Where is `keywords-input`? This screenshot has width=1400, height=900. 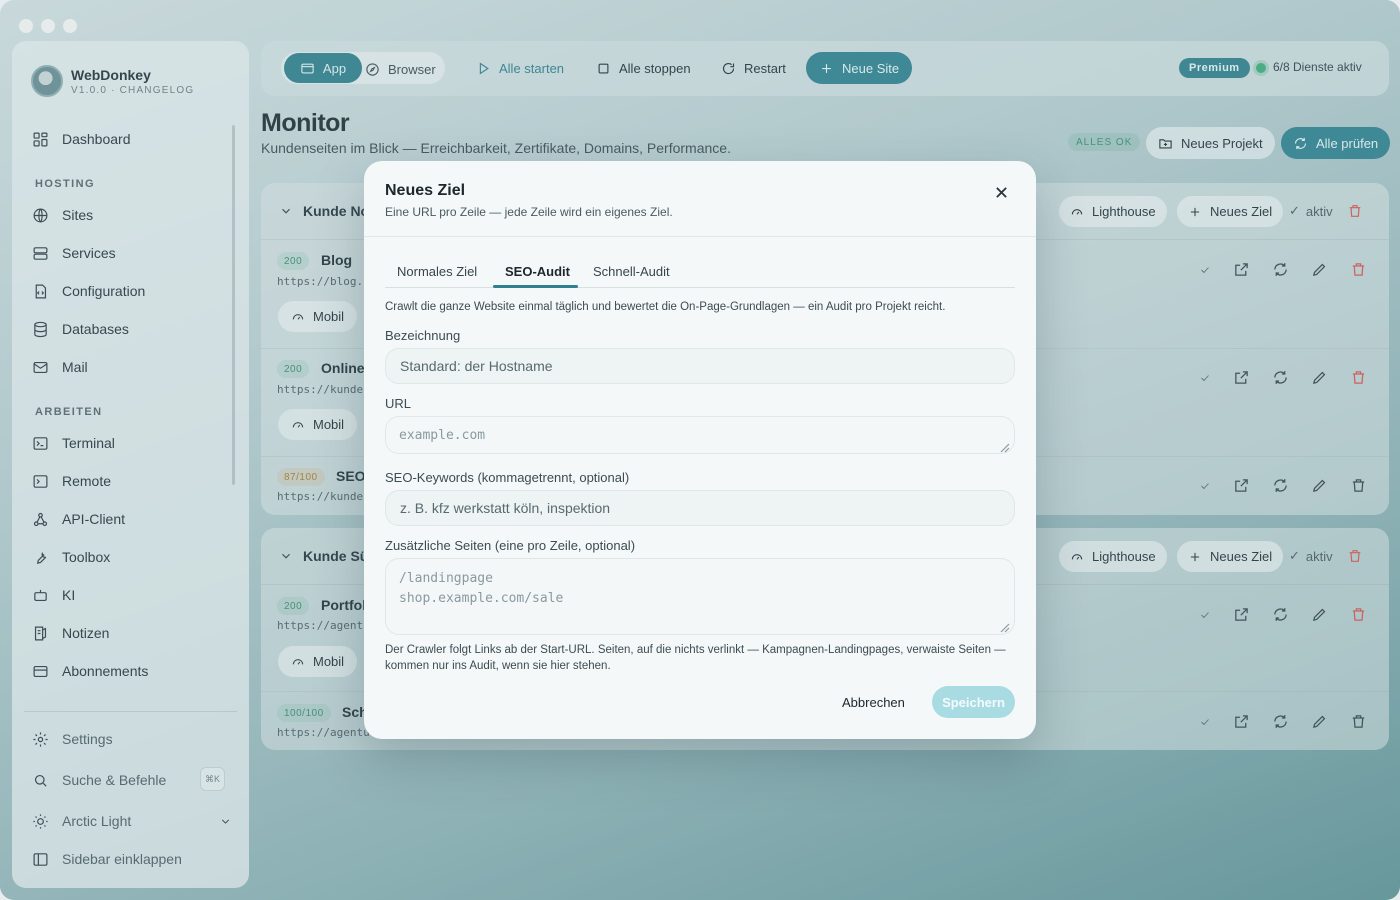
keywords-input is located at coordinates (700, 508).